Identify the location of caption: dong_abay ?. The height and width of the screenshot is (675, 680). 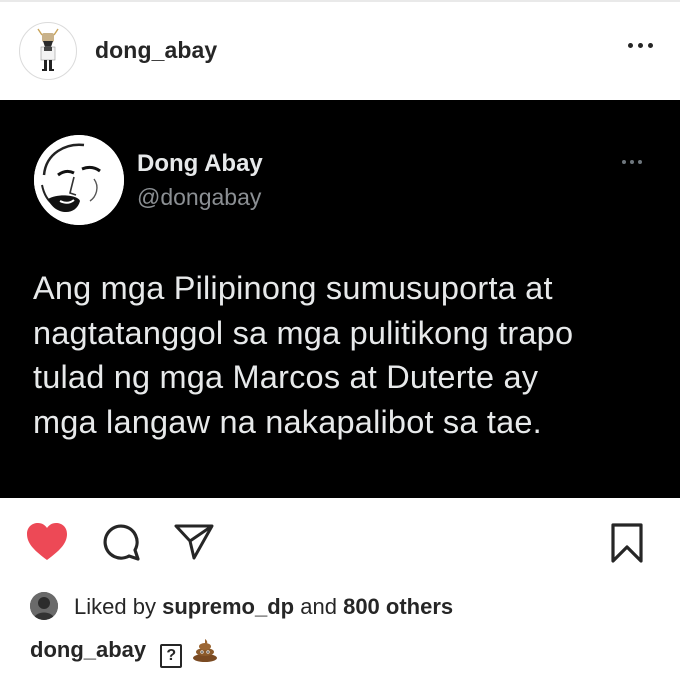
(124, 652).